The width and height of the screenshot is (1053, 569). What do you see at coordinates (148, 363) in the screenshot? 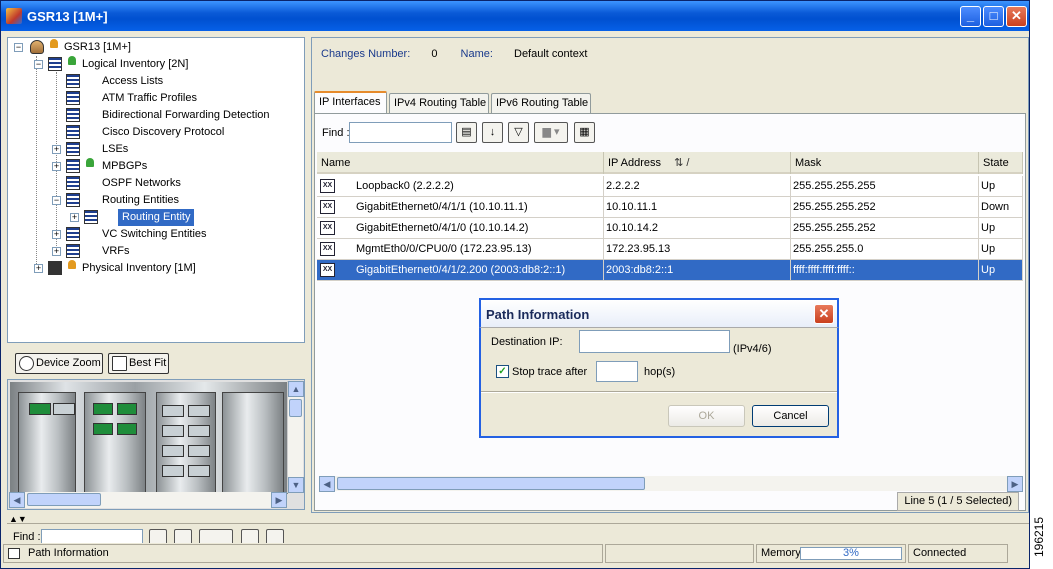
I see `best-fit-label: Best Fit` at bounding box center [148, 363].